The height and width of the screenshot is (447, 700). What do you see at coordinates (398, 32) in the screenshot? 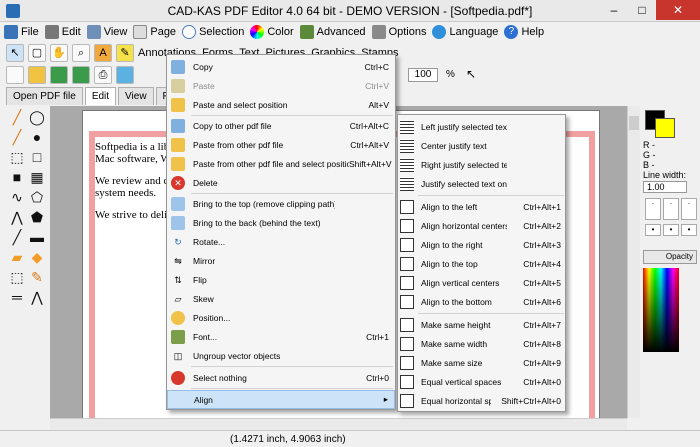
I see `menu-options: Options` at bounding box center [398, 32].